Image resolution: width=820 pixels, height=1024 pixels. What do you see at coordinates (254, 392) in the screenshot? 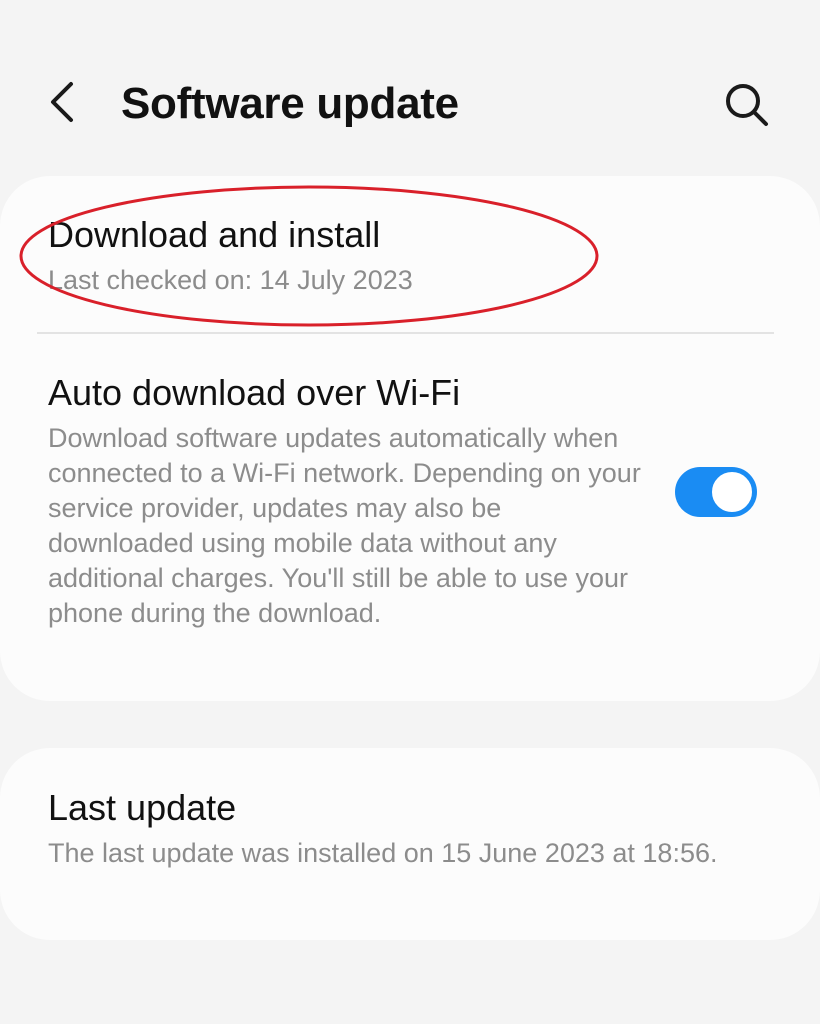
I see `auto-download-title: Auto download over Wi-Fi` at bounding box center [254, 392].